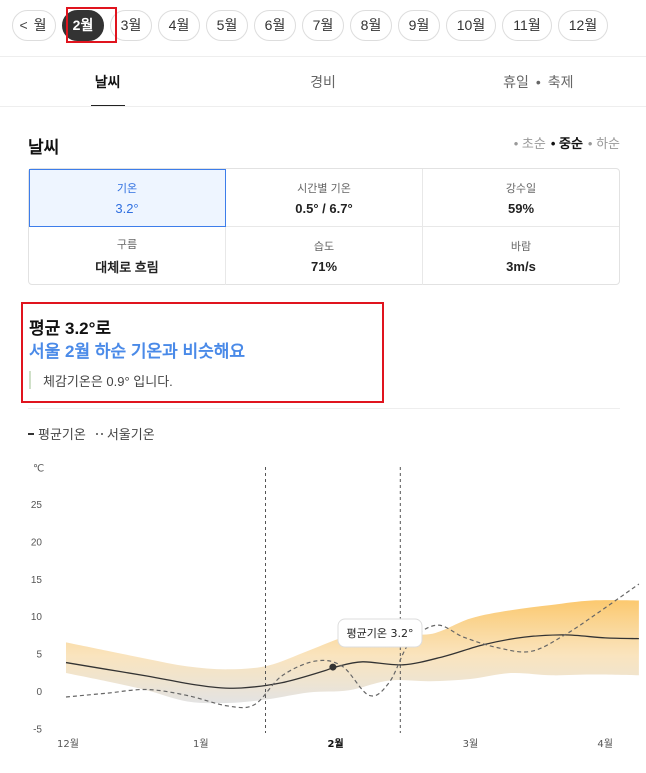 Image resolution: width=646 pixels, height=773 pixels. I want to click on stat-value: 3.2°, so click(127, 208).